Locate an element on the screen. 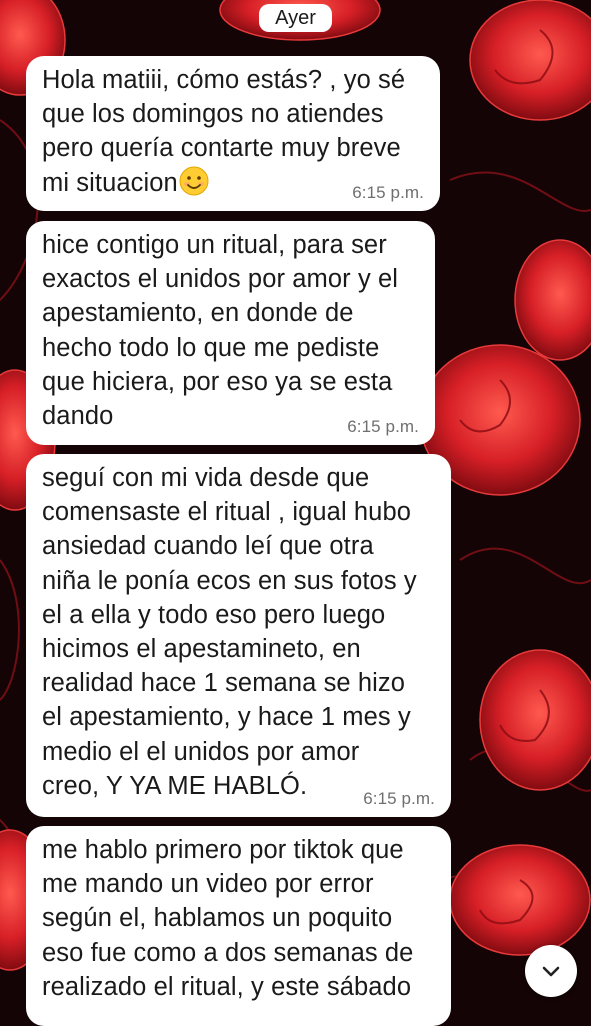 The width and height of the screenshot is (591, 1026). date-label: Ayer is located at coordinates (295, 17).